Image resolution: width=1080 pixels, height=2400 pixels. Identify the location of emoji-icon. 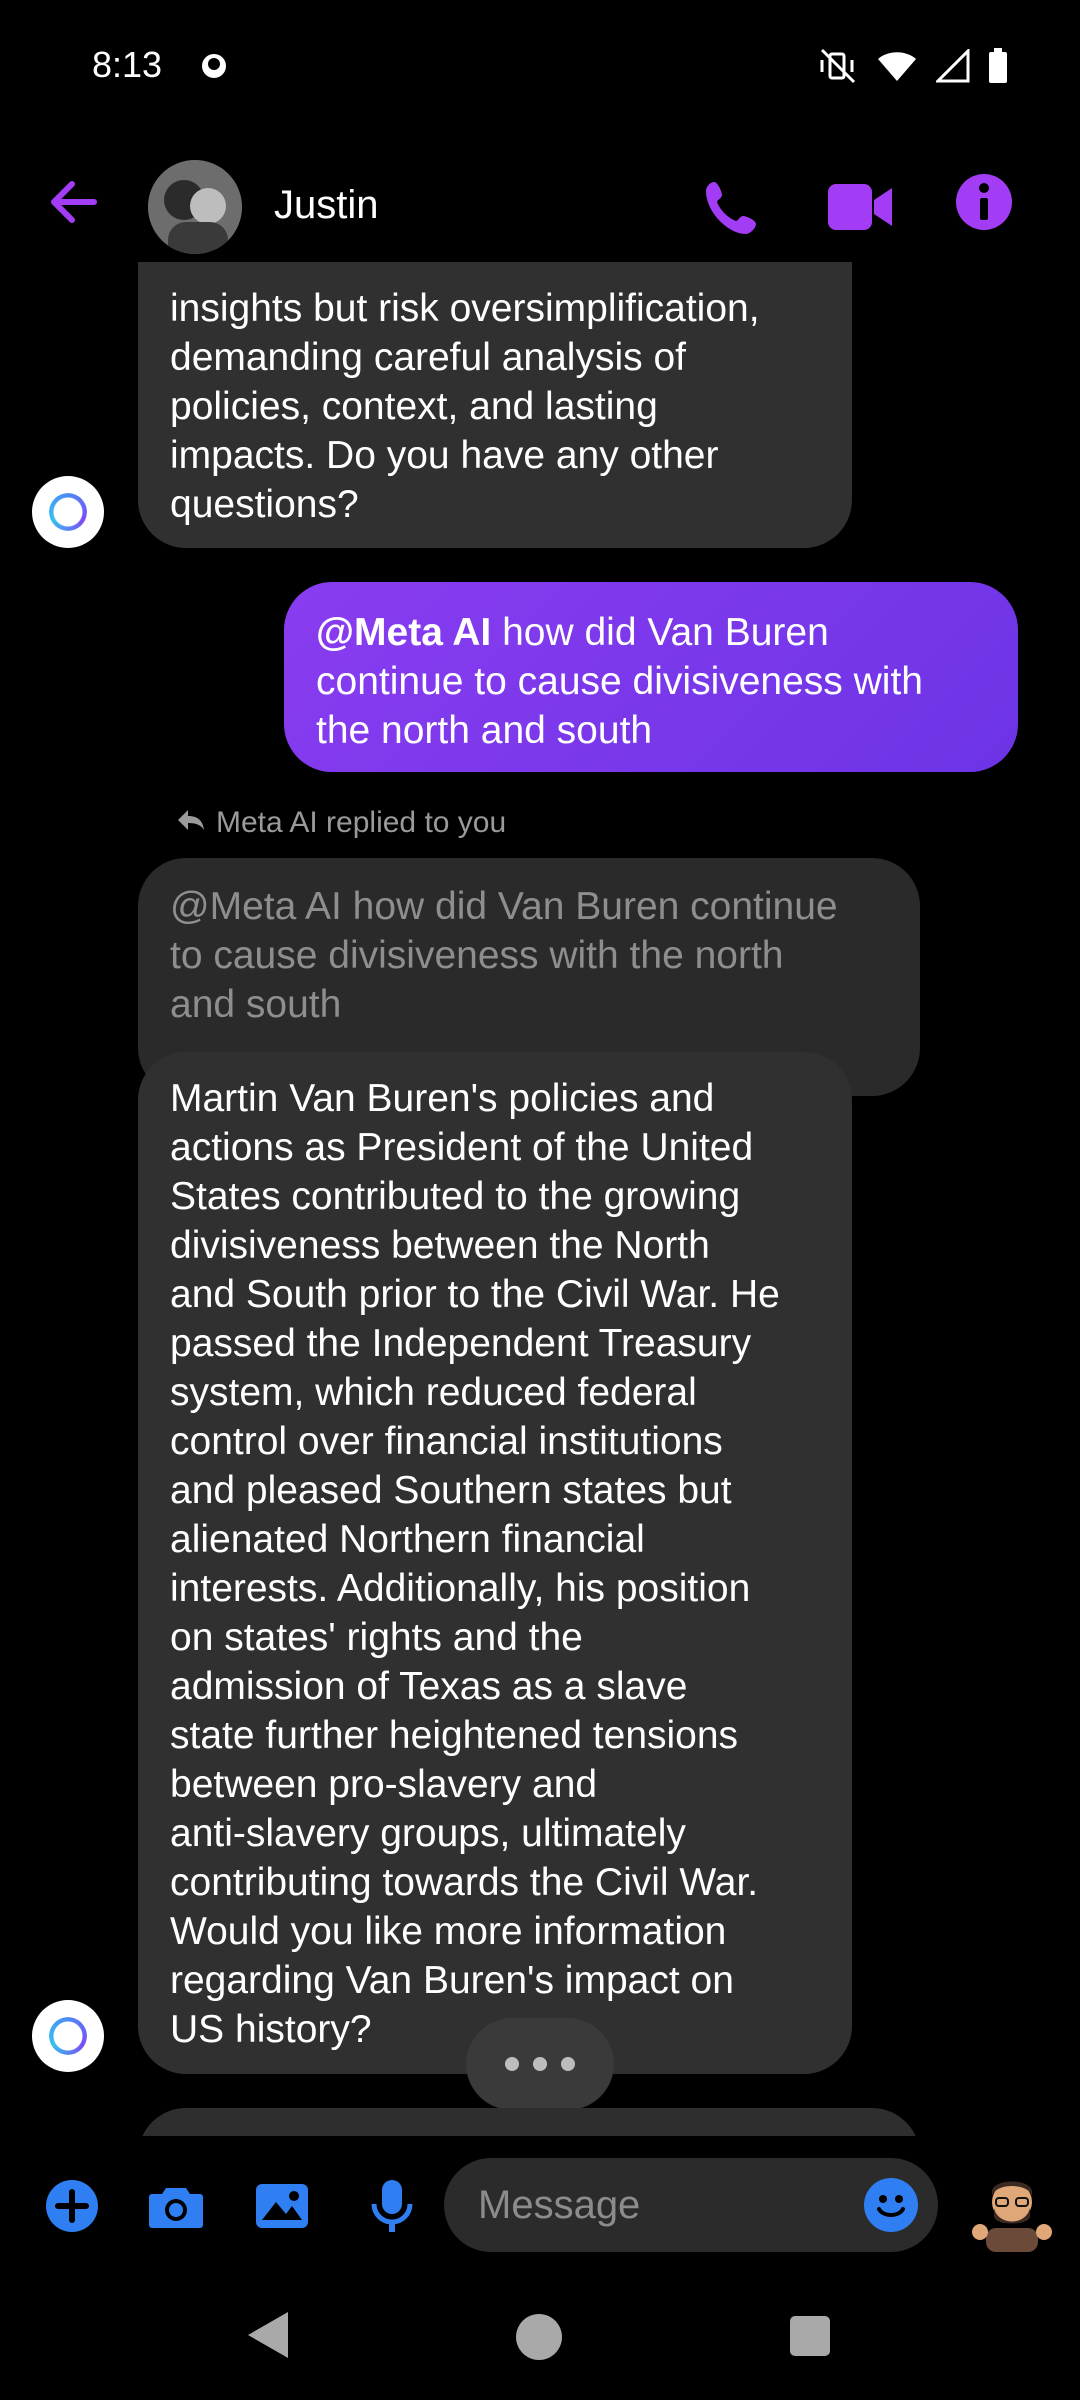
(891, 2205).